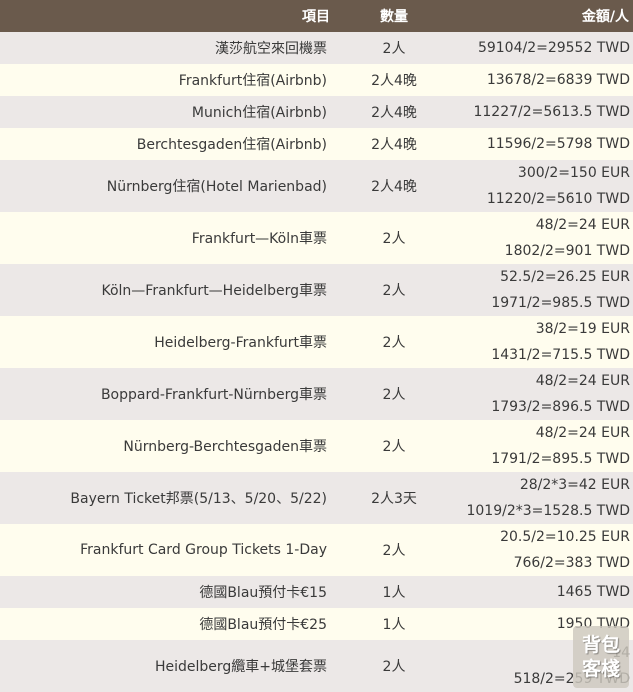  I want to click on row-amount: 300/2=150 EUR 11220/2=5610 TWD, so click(543, 186).